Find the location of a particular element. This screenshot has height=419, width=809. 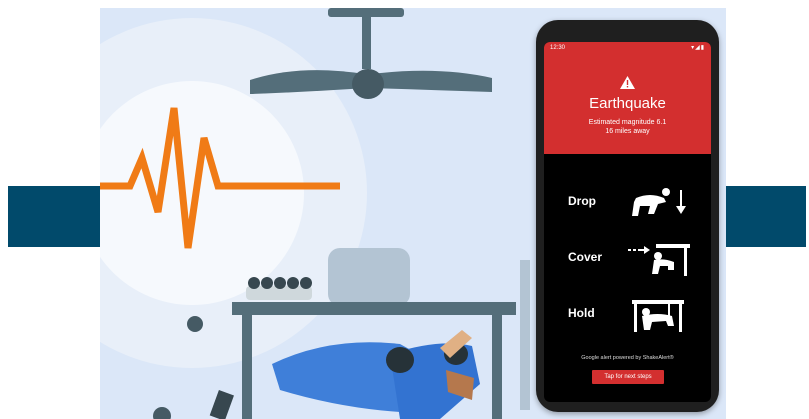

step-hold-label: Hold is located at coordinates (581, 313).